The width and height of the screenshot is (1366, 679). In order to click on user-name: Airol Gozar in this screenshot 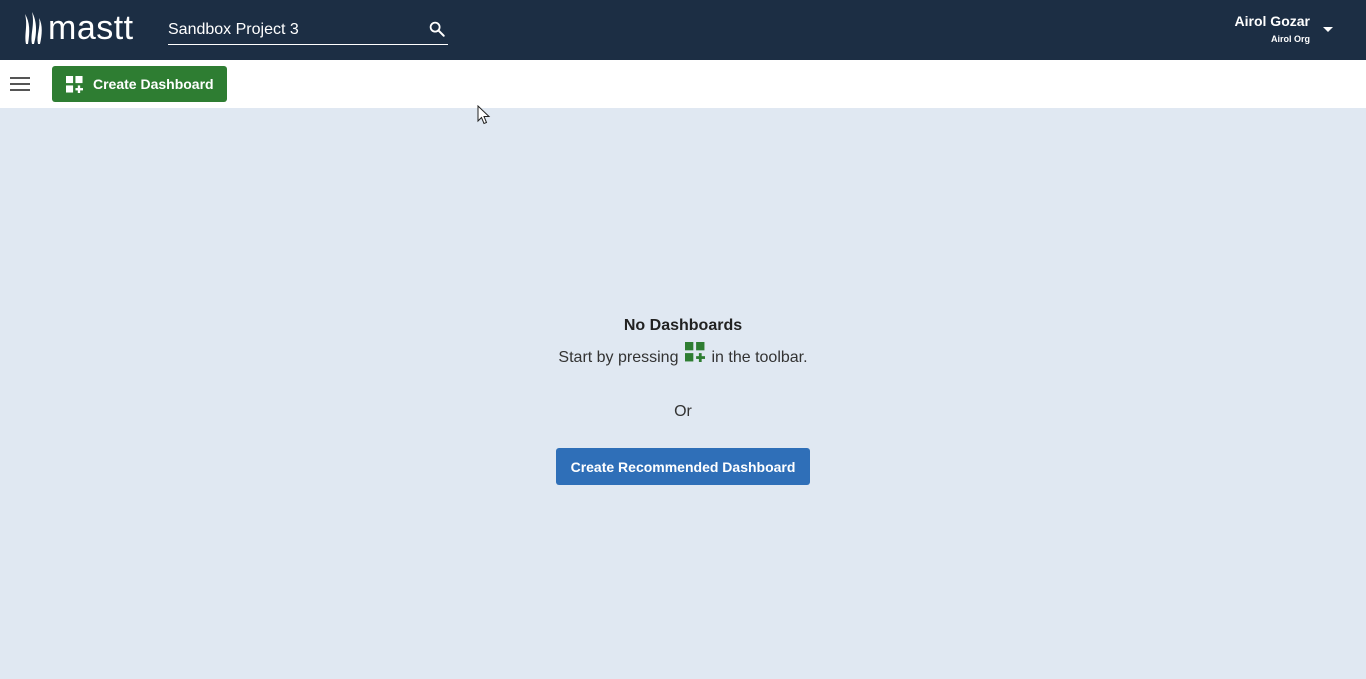, I will do `click(1272, 21)`.